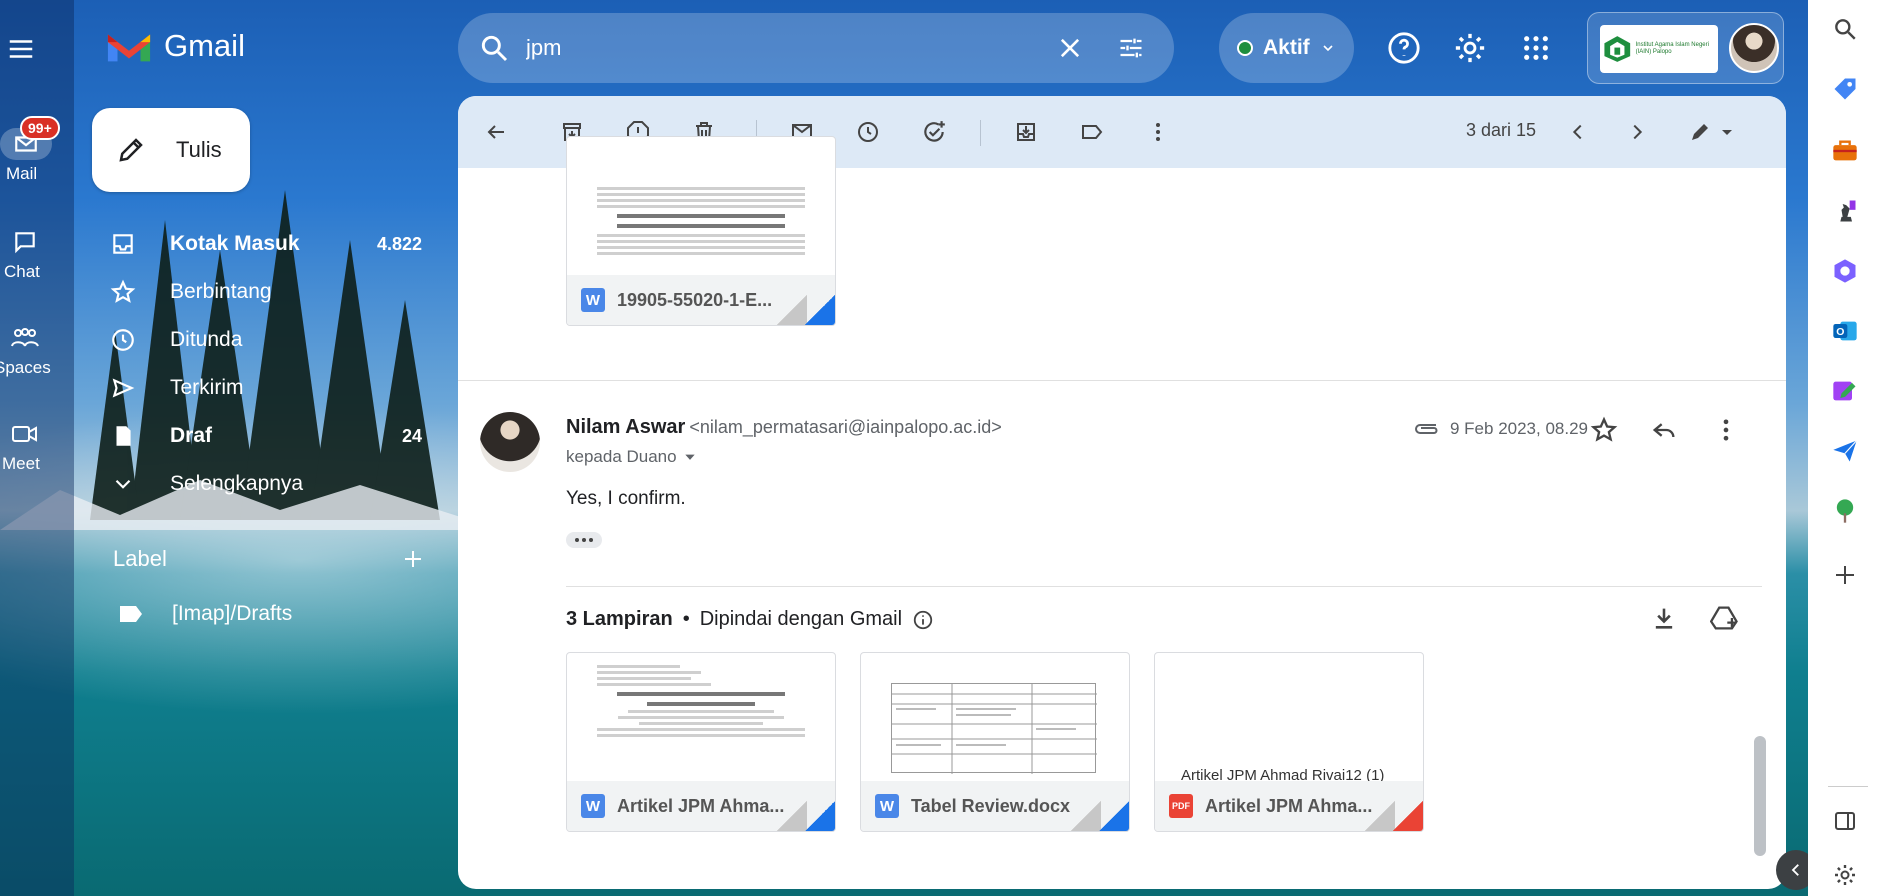 The image size is (1888, 896). What do you see at coordinates (1845, 391) in the screenshot?
I see `edit-addon-icon` at bounding box center [1845, 391].